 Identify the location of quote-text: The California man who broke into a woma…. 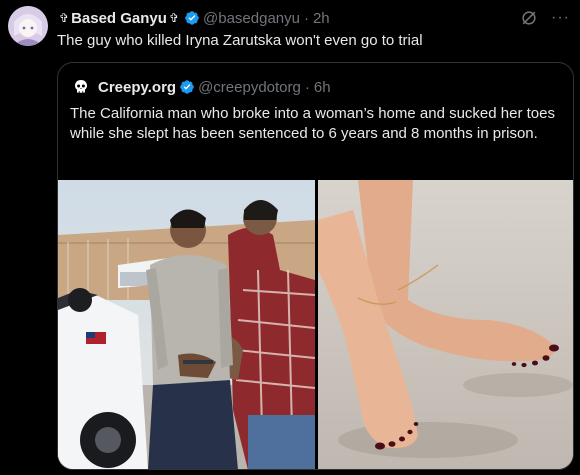
(312, 123).